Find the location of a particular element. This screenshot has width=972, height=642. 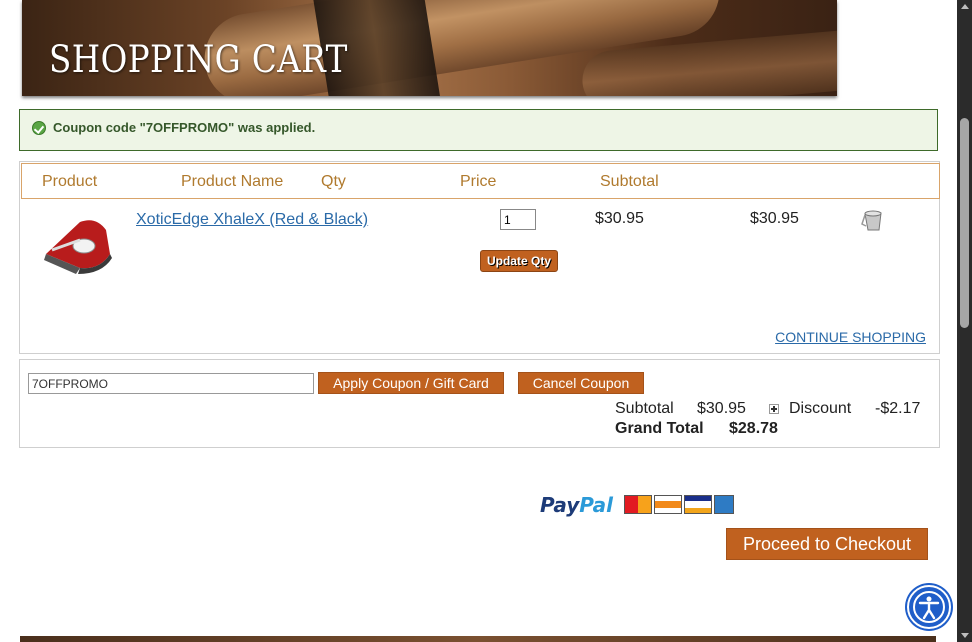

page-title: SHOPPING CART is located at coordinates (198, 59).